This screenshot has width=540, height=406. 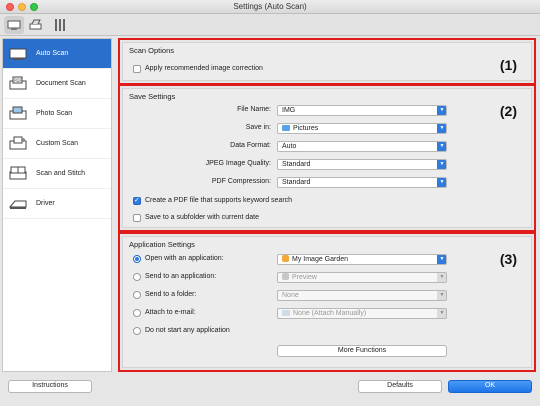 I want to click on do-not-start-radio, so click(x=137, y=331).